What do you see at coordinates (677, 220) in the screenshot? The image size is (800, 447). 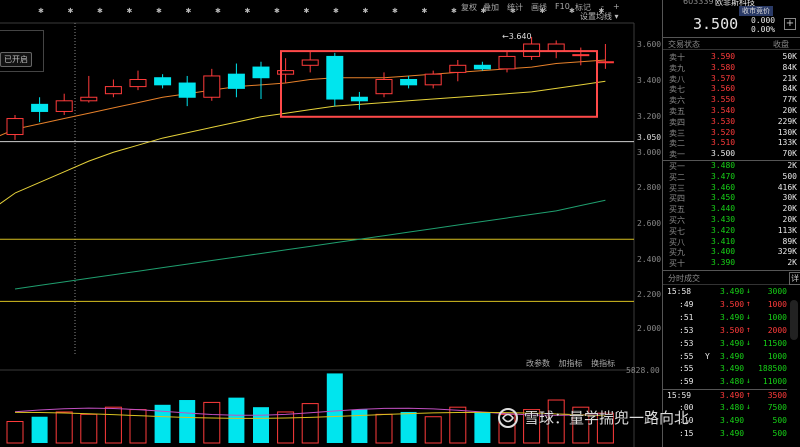 I see `order-level-label: 买六` at bounding box center [677, 220].